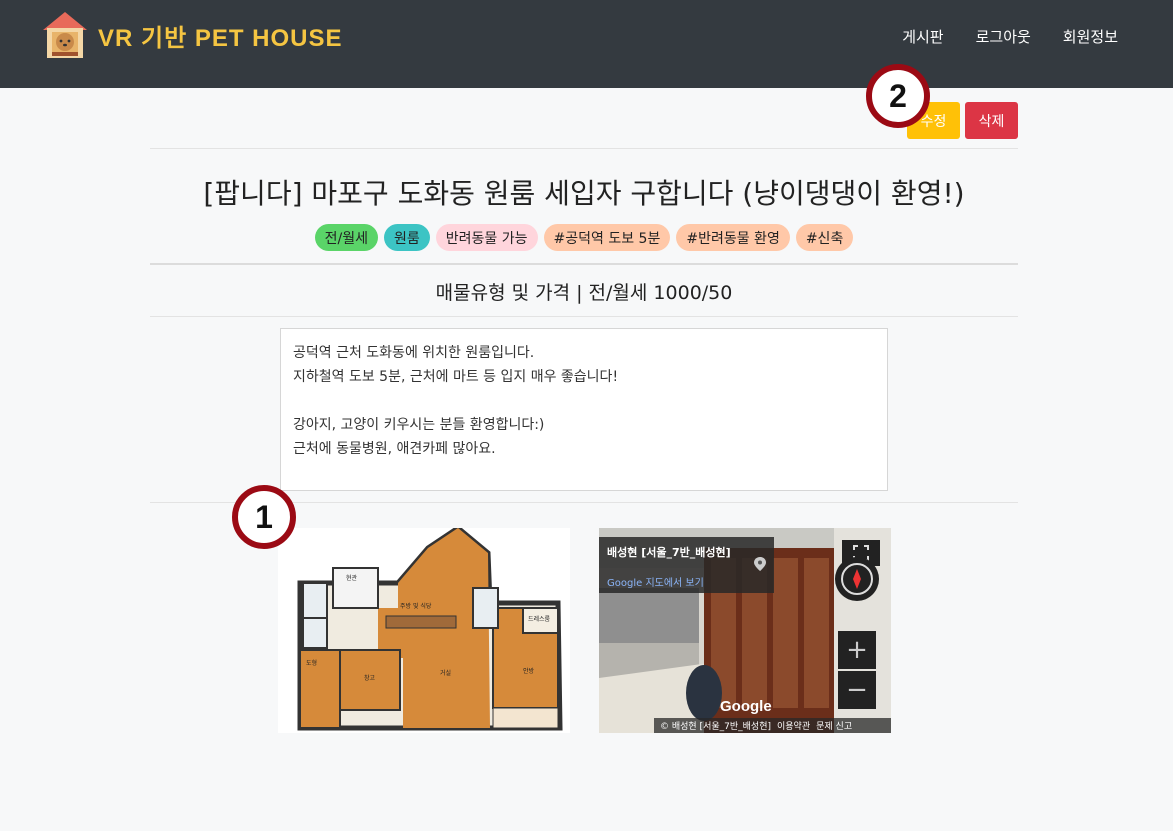 Image resolution: width=1173 pixels, height=831 pixels. I want to click on tag-list: 전/월세 원룸 반려동물 가능 #공덕역 도보 5분 #반려동물 환영 #신축, so click(584, 237).